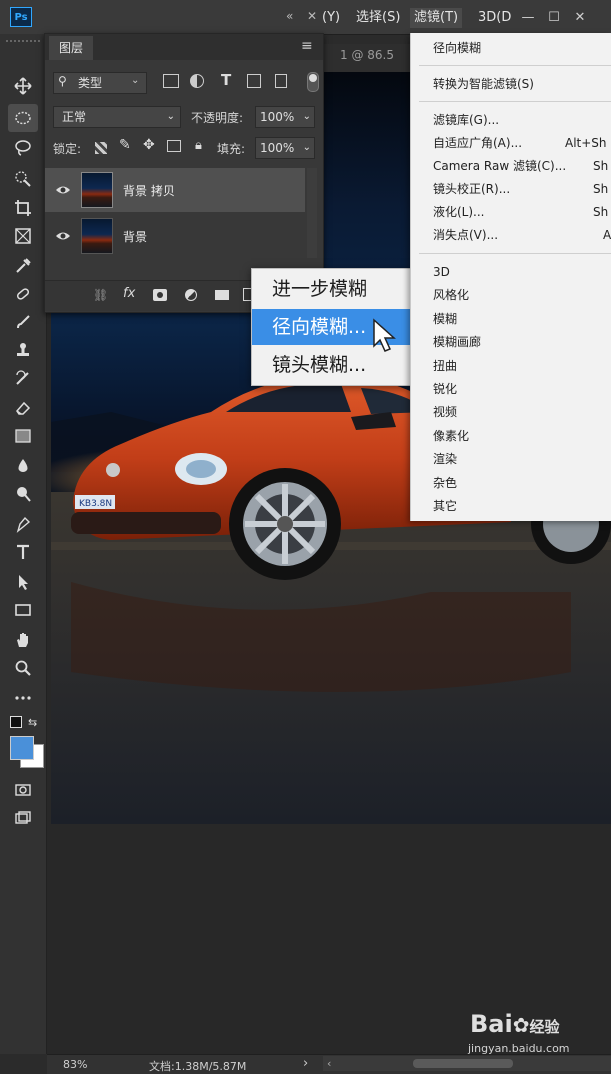 This screenshot has width=611, height=1074. What do you see at coordinates (23, 494) in the screenshot?
I see `dodge-tool-icon` at bounding box center [23, 494].